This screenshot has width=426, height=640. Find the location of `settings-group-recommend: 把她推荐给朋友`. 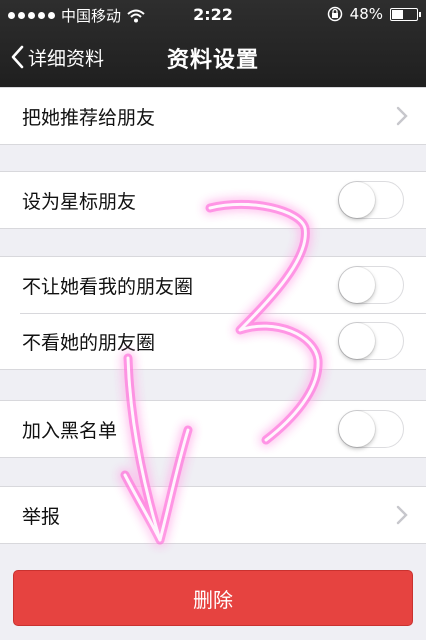

settings-group-recommend: 把她推荐给朋友 is located at coordinates (213, 116).